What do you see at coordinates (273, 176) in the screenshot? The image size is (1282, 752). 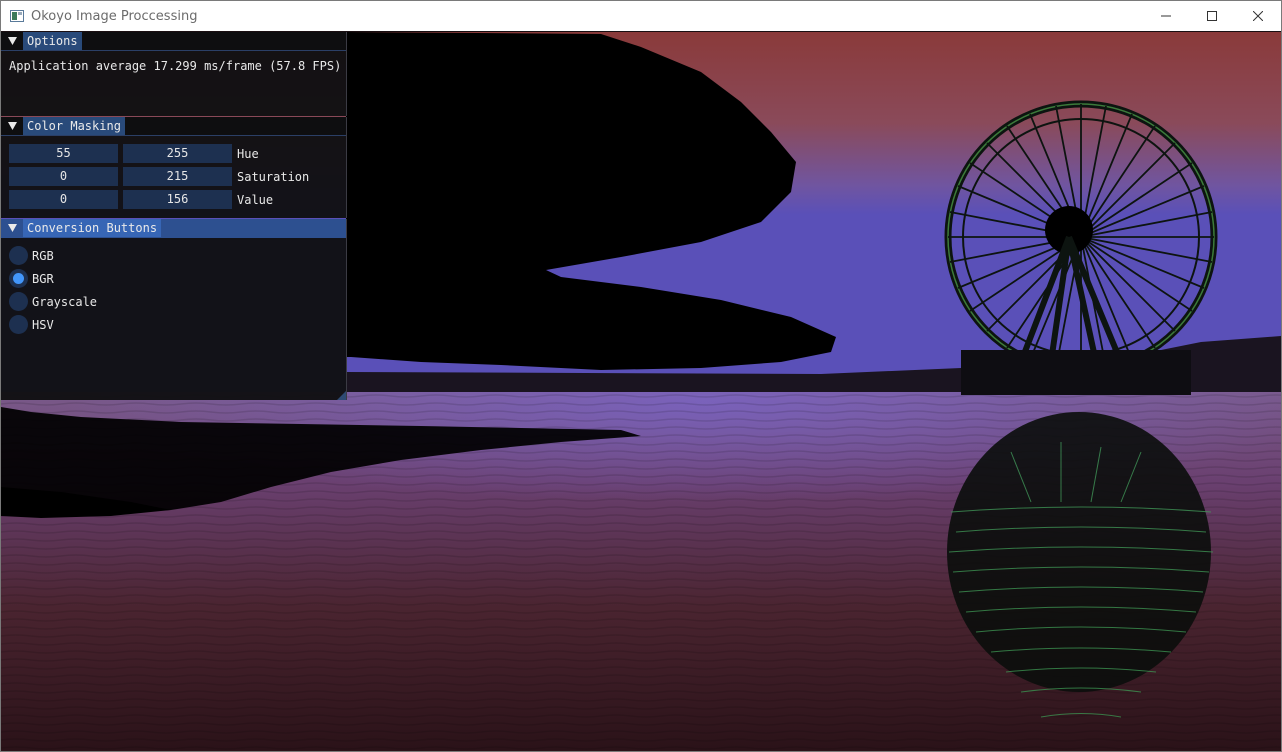 I see `saturation-label: Saturation` at bounding box center [273, 176].